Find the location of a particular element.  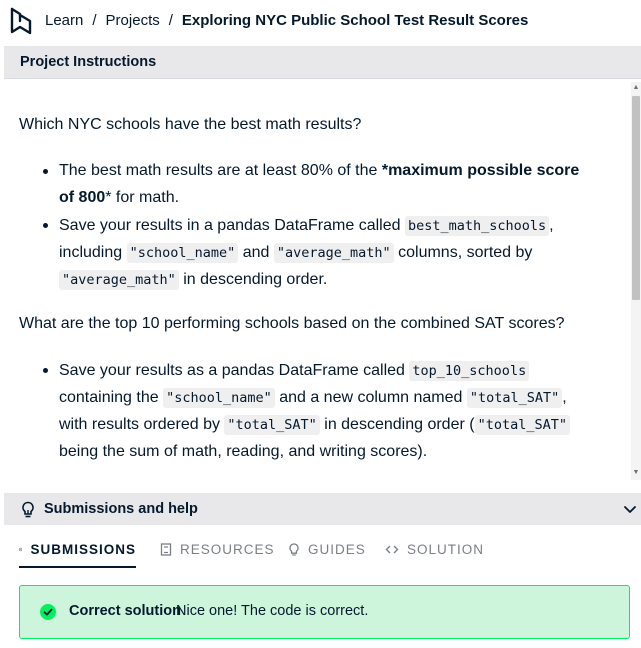

success-check-icon is located at coordinates (48, 612).